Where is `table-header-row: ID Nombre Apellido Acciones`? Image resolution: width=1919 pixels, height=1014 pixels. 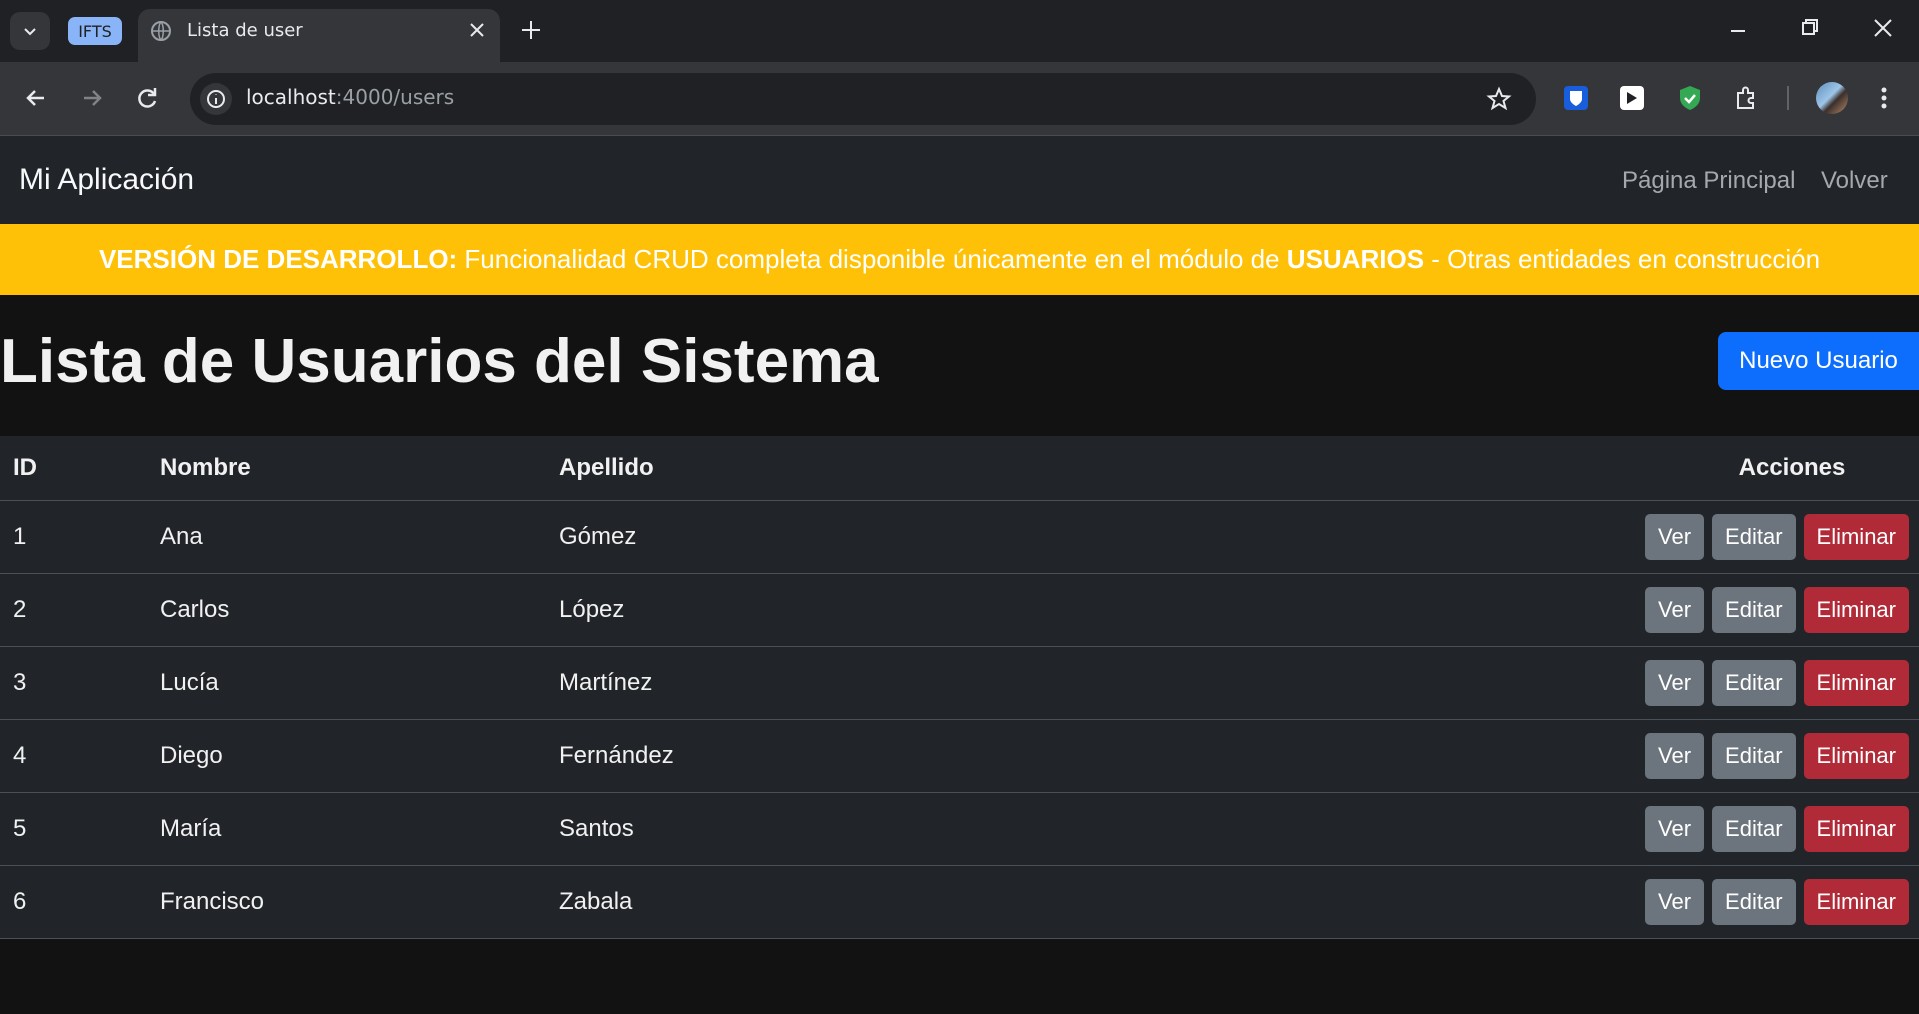
table-header-row: ID Nombre Apellido Acciones is located at coordinates (959, 468).